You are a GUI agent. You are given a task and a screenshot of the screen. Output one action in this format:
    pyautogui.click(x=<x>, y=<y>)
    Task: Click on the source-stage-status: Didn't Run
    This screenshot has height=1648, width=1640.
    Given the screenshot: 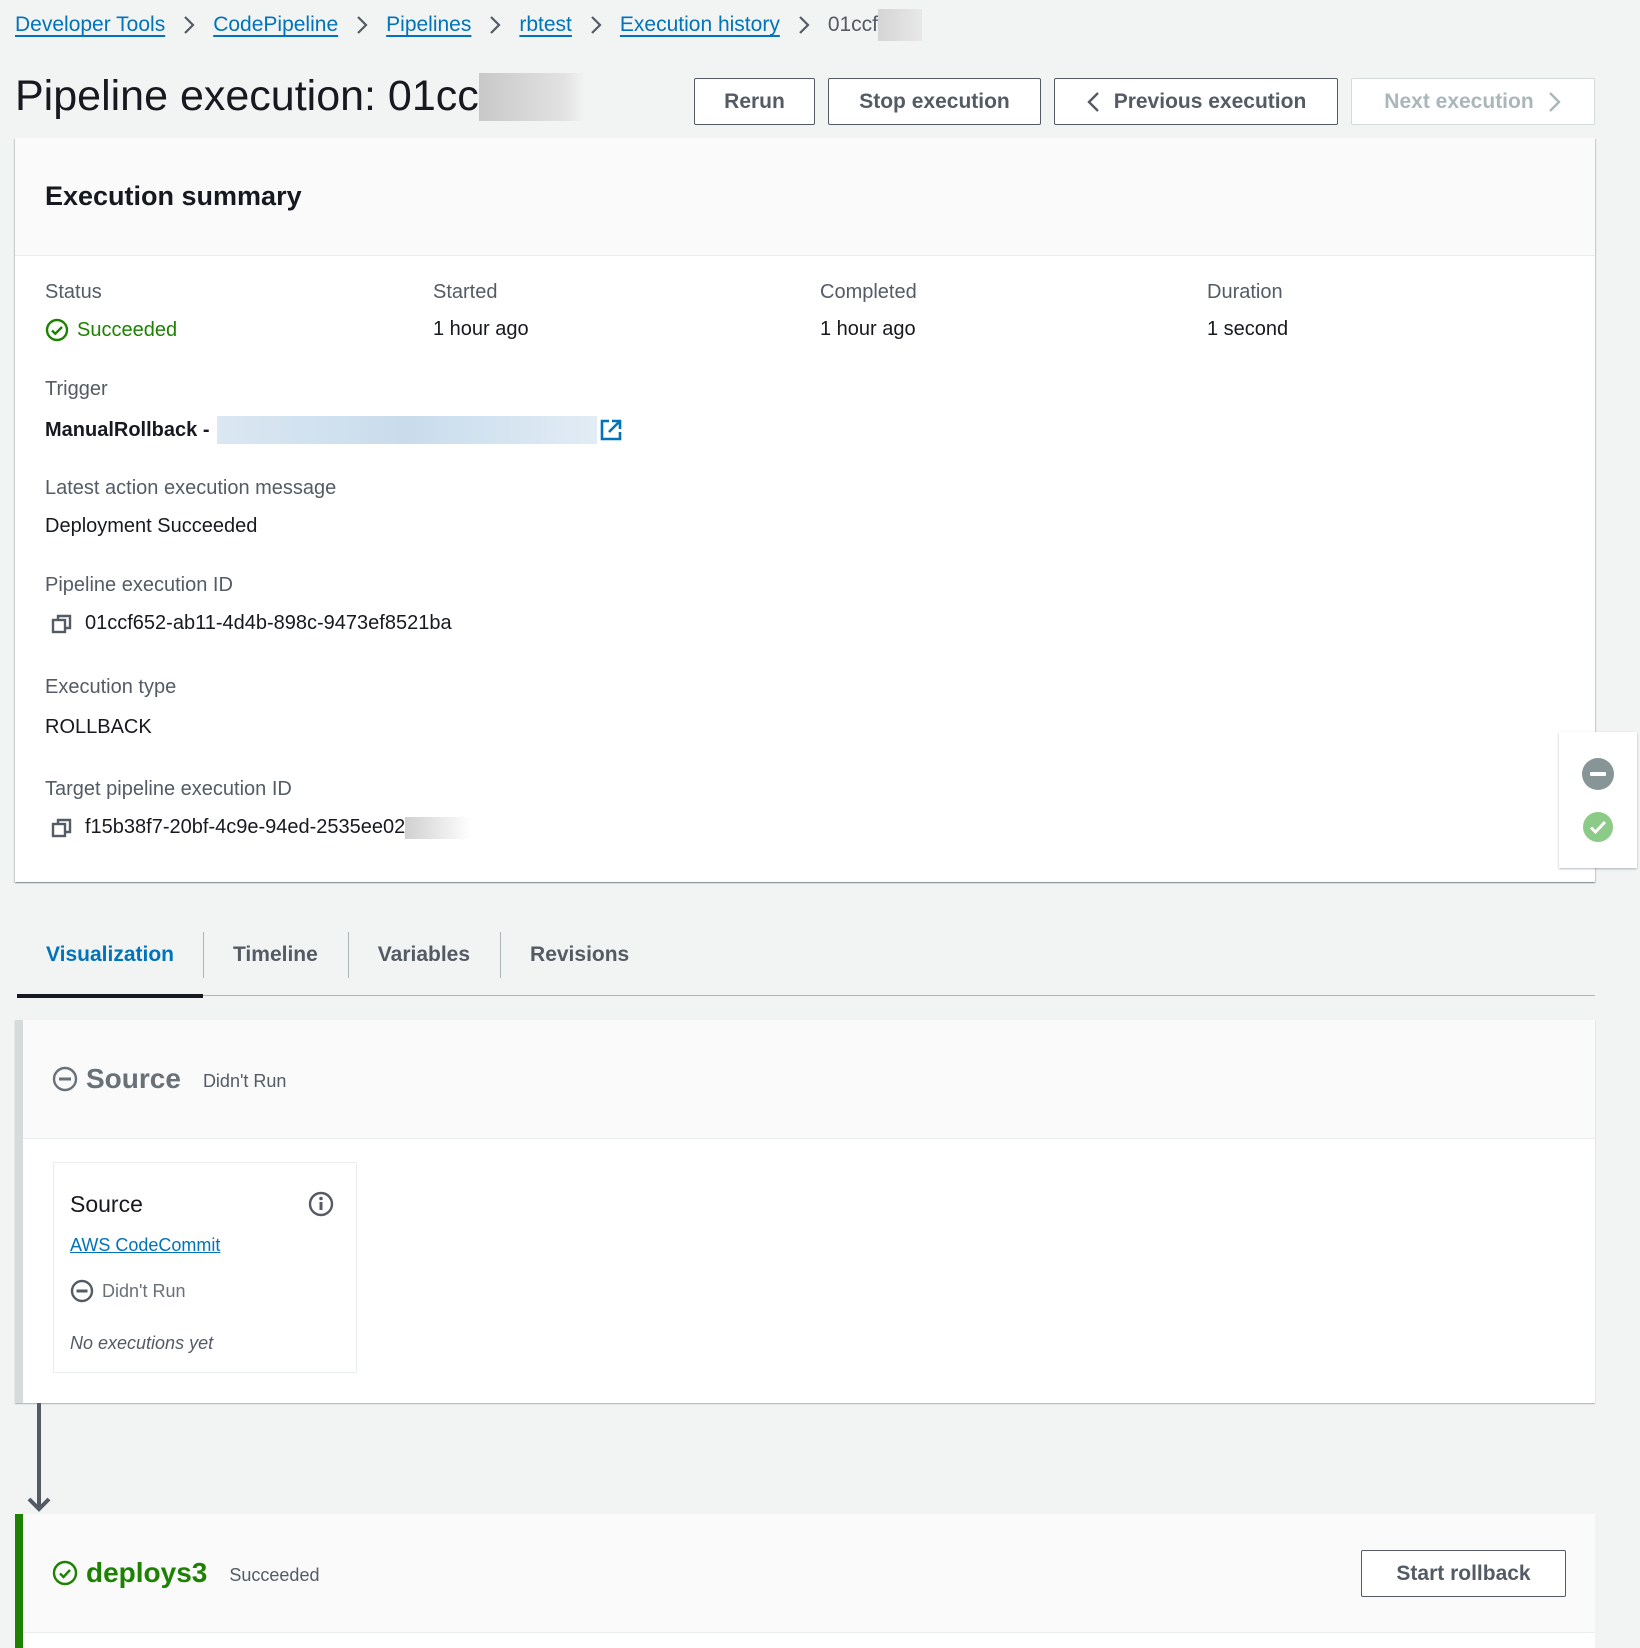 What is the action you would take?
    pyautogui.click(x=244, y=1080)
    